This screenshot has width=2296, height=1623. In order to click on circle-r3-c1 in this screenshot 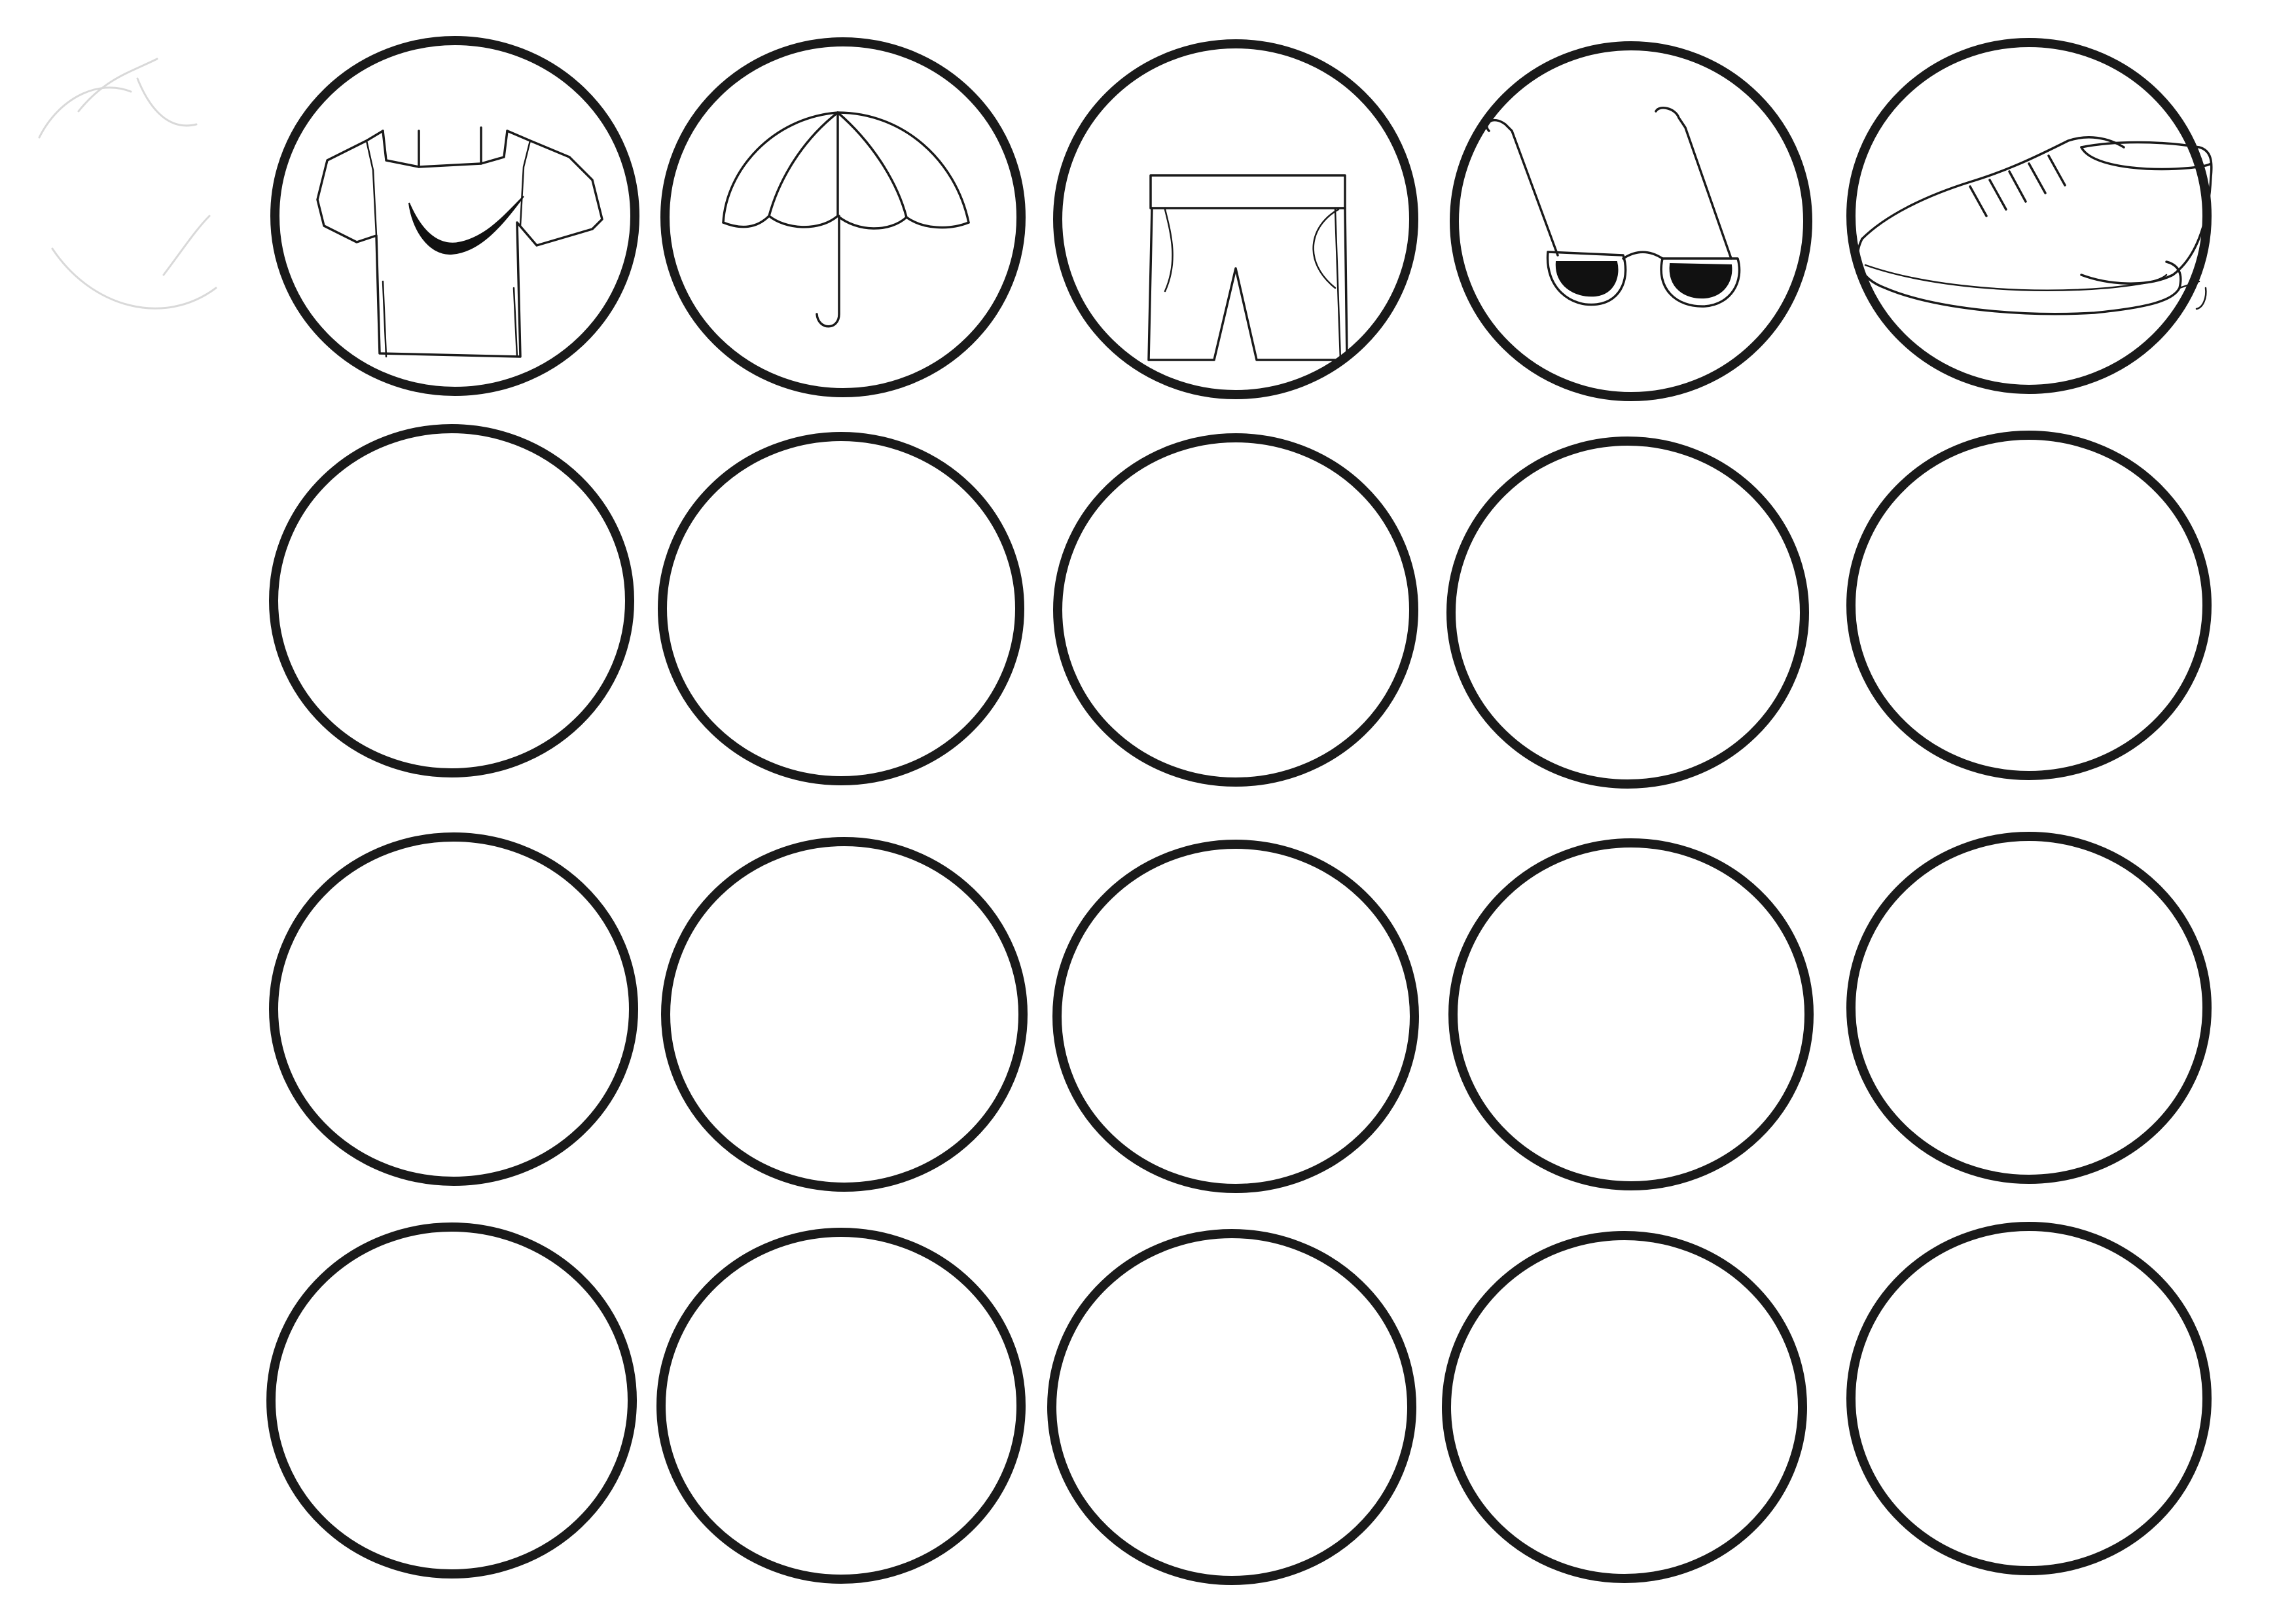, I will do `click(453, 1009)`.